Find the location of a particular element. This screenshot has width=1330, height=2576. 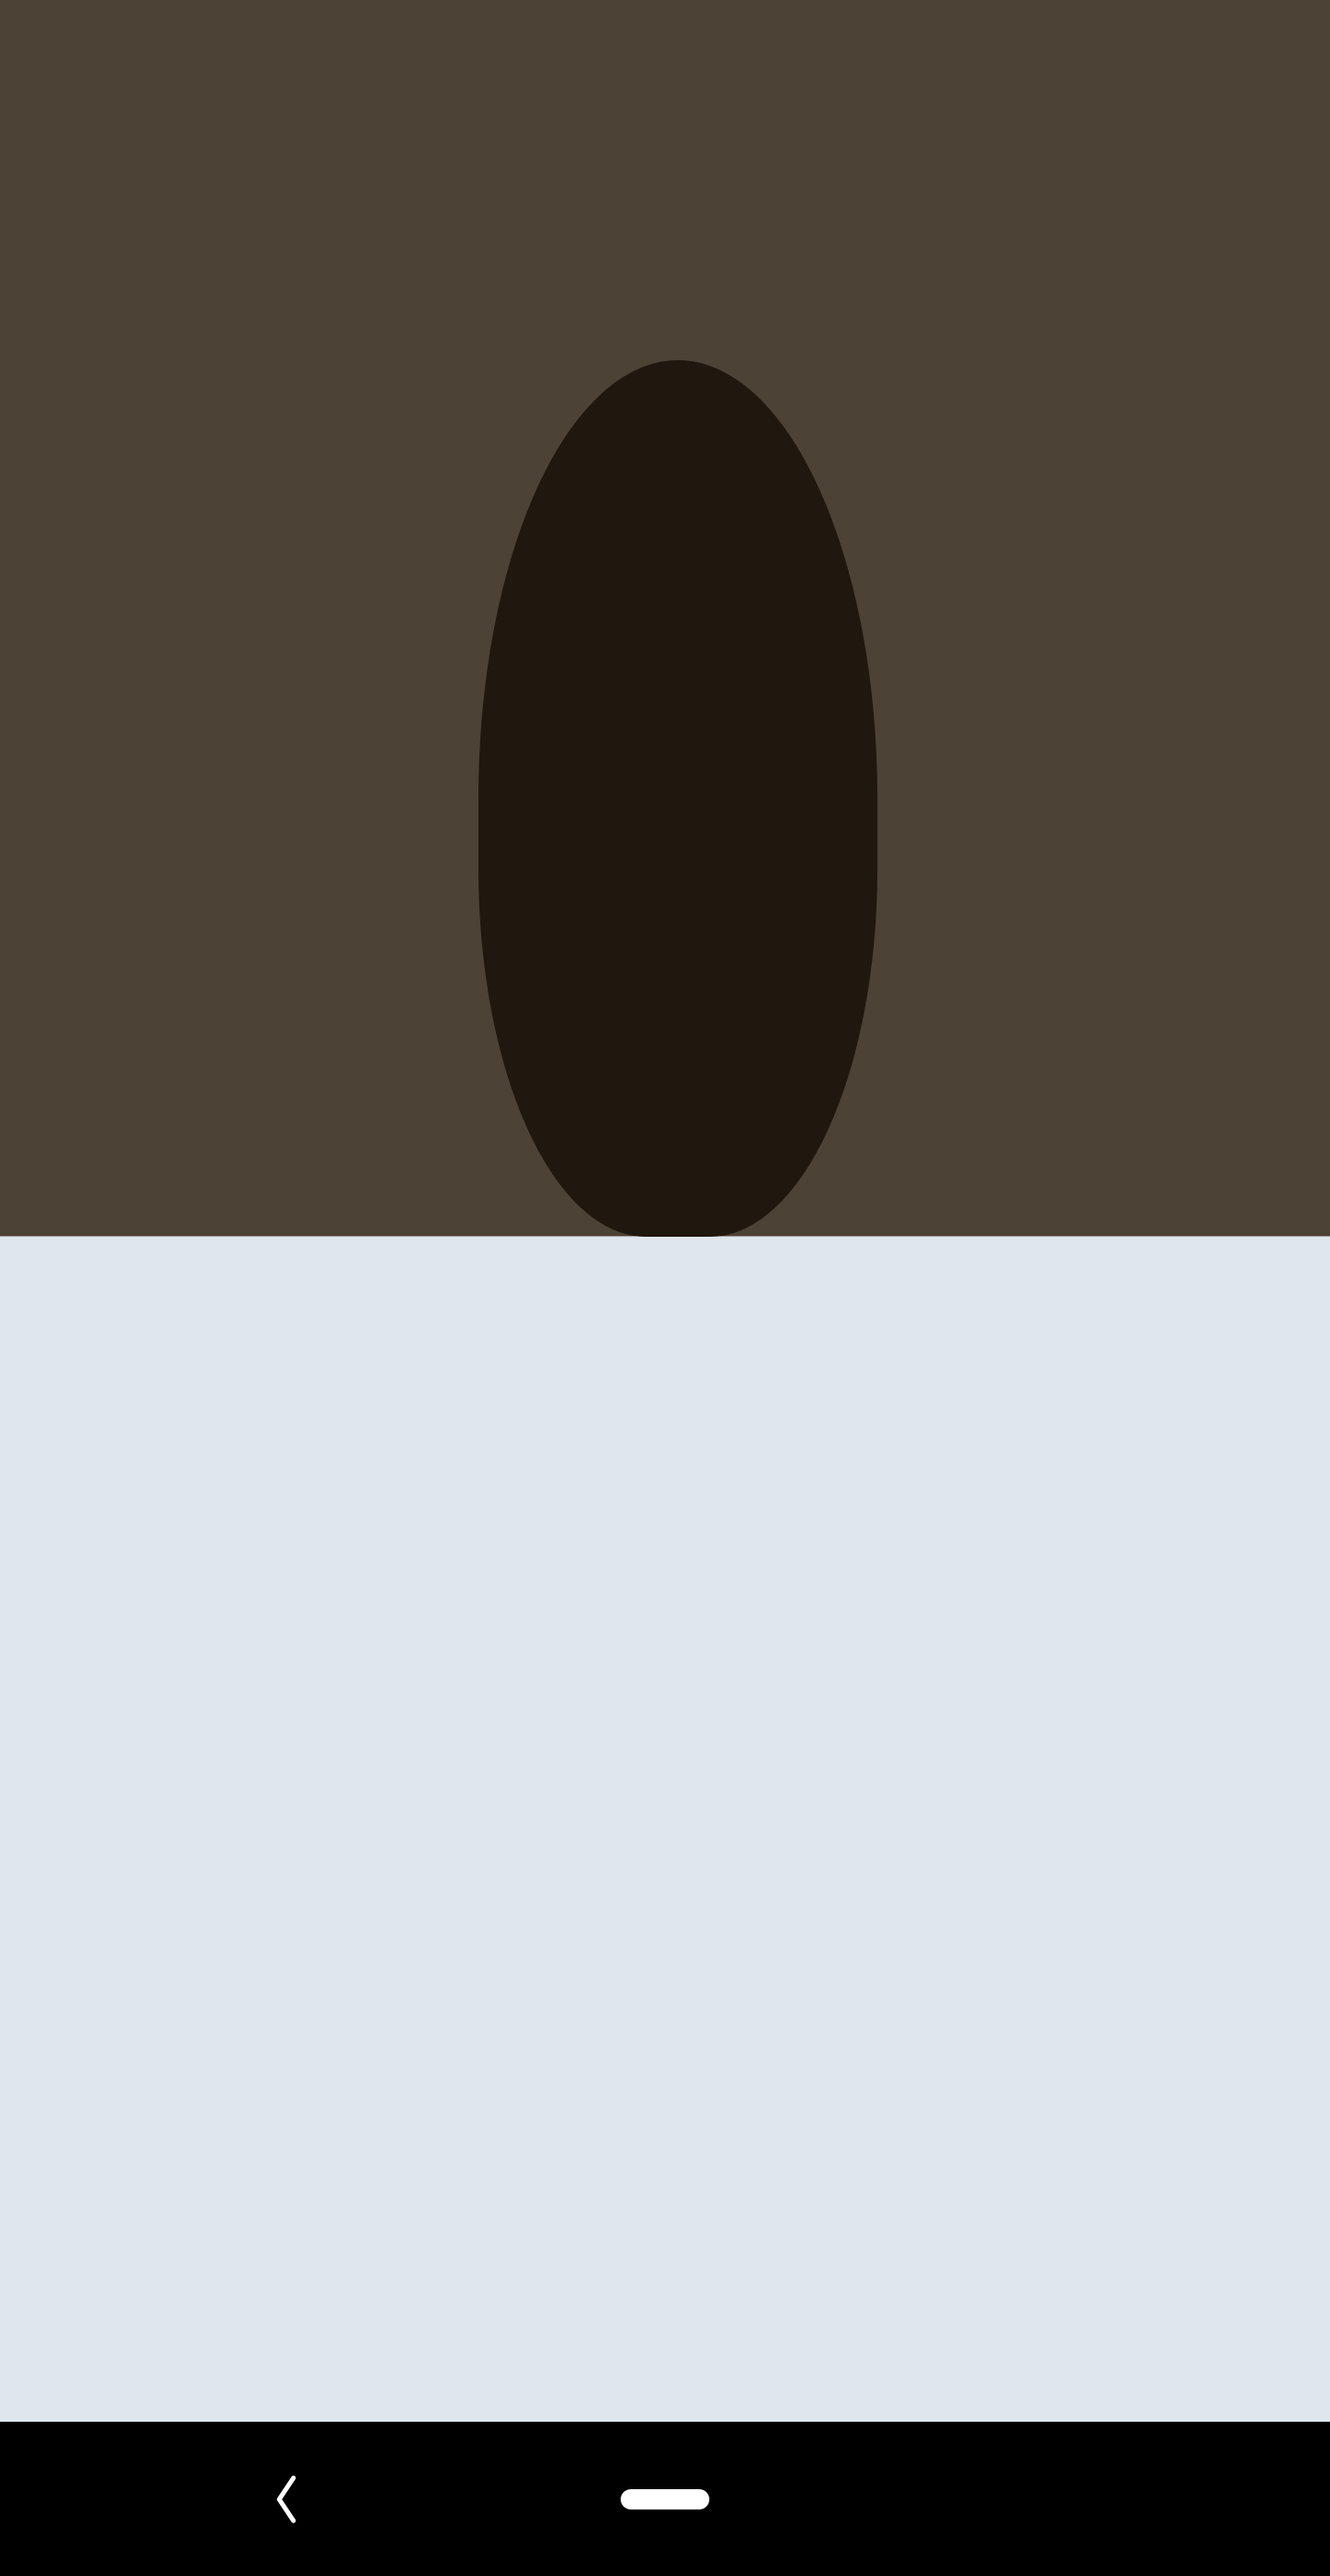

home-pill-icon is located at coordinates (665, 2498).